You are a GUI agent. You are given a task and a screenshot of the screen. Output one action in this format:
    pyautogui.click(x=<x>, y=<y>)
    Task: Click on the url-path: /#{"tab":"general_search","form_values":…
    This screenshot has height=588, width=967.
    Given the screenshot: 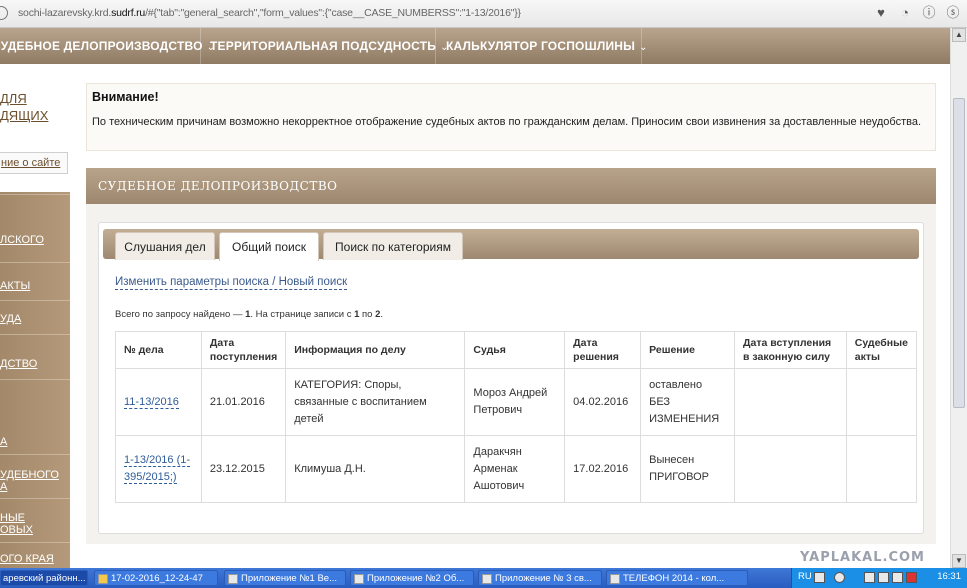 What is the action you would take?
    pyautogui.click(x=333, y=13)
    